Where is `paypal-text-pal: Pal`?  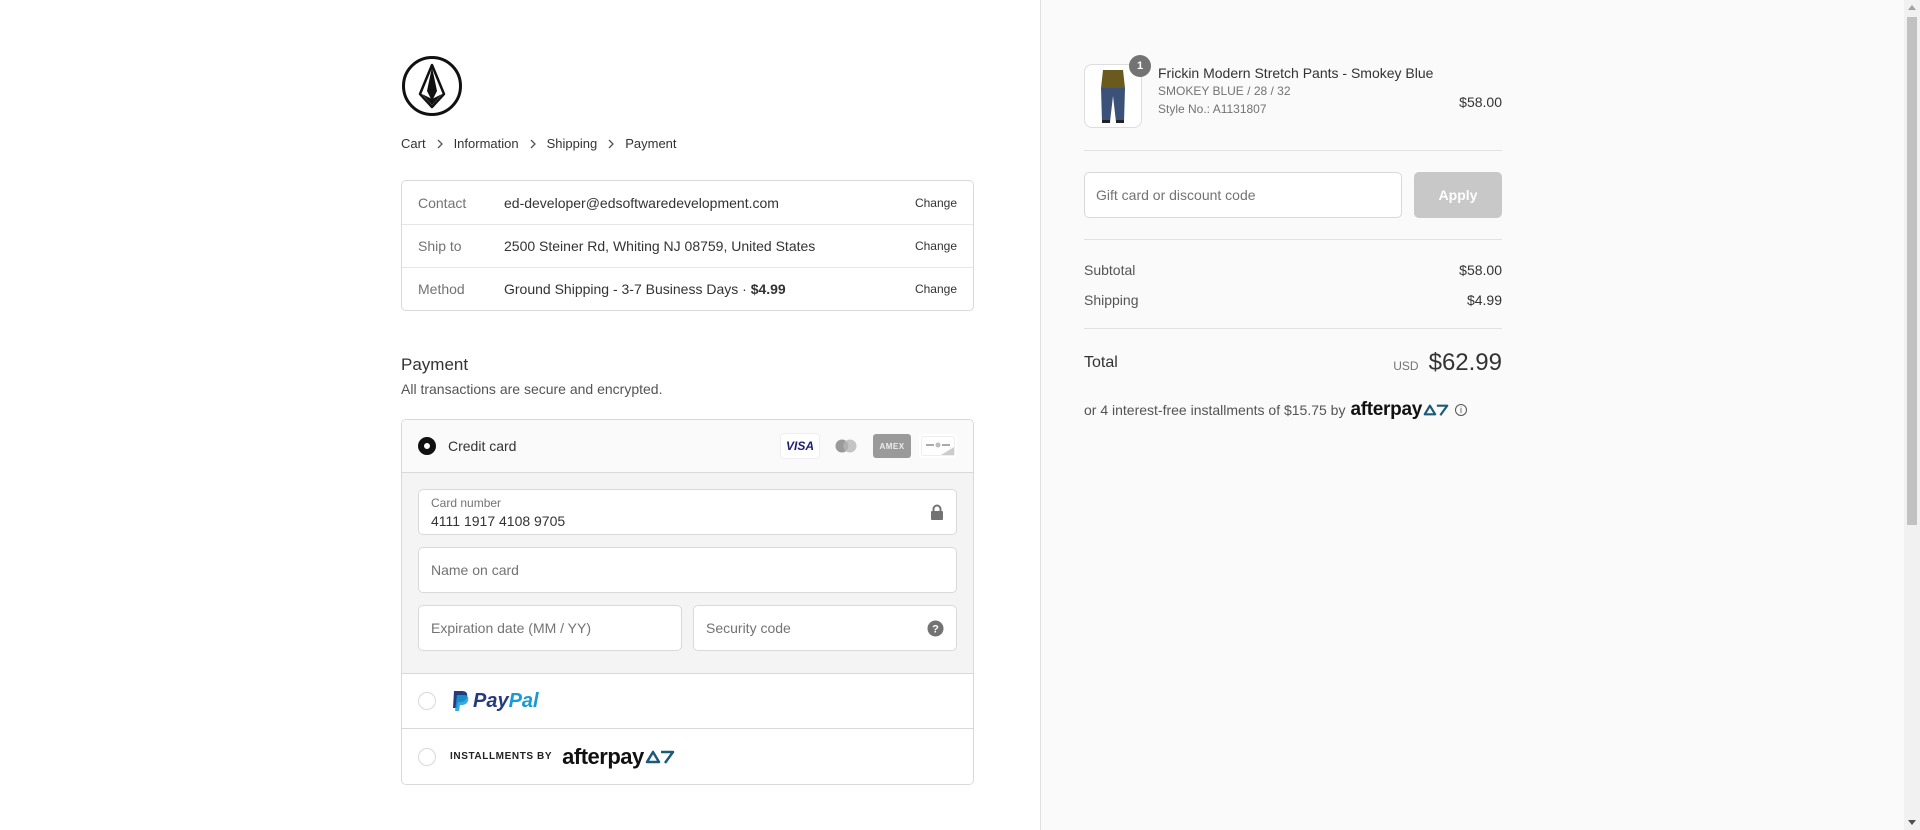 paypal-text-pal: Pal is located at coordinates (523, 700).